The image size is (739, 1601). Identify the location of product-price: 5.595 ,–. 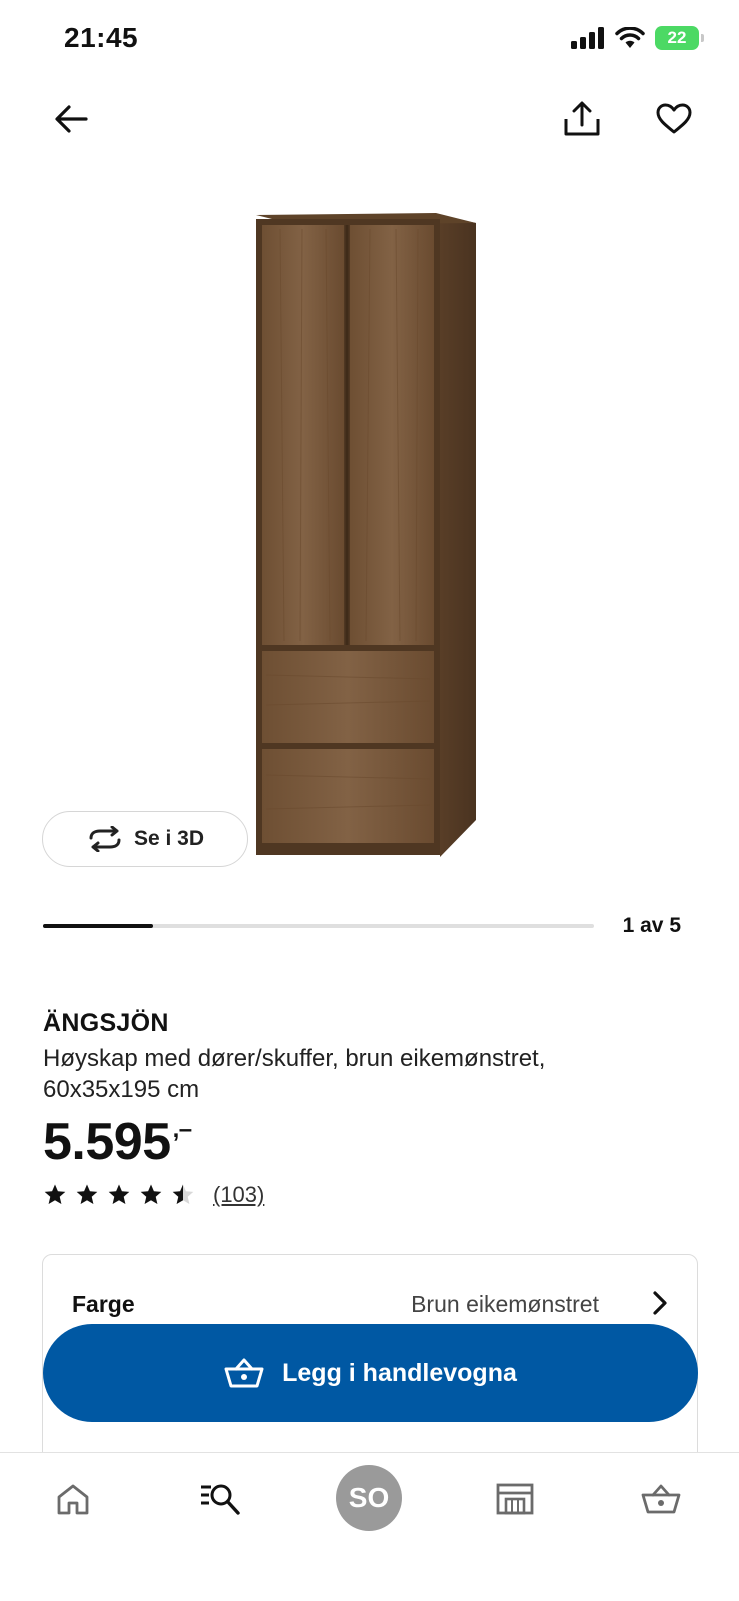
(117, 1142).